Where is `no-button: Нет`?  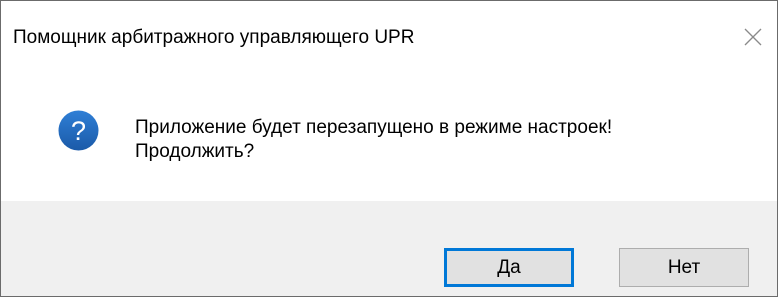 no-button: Нет is located at coordinates (684, 267).